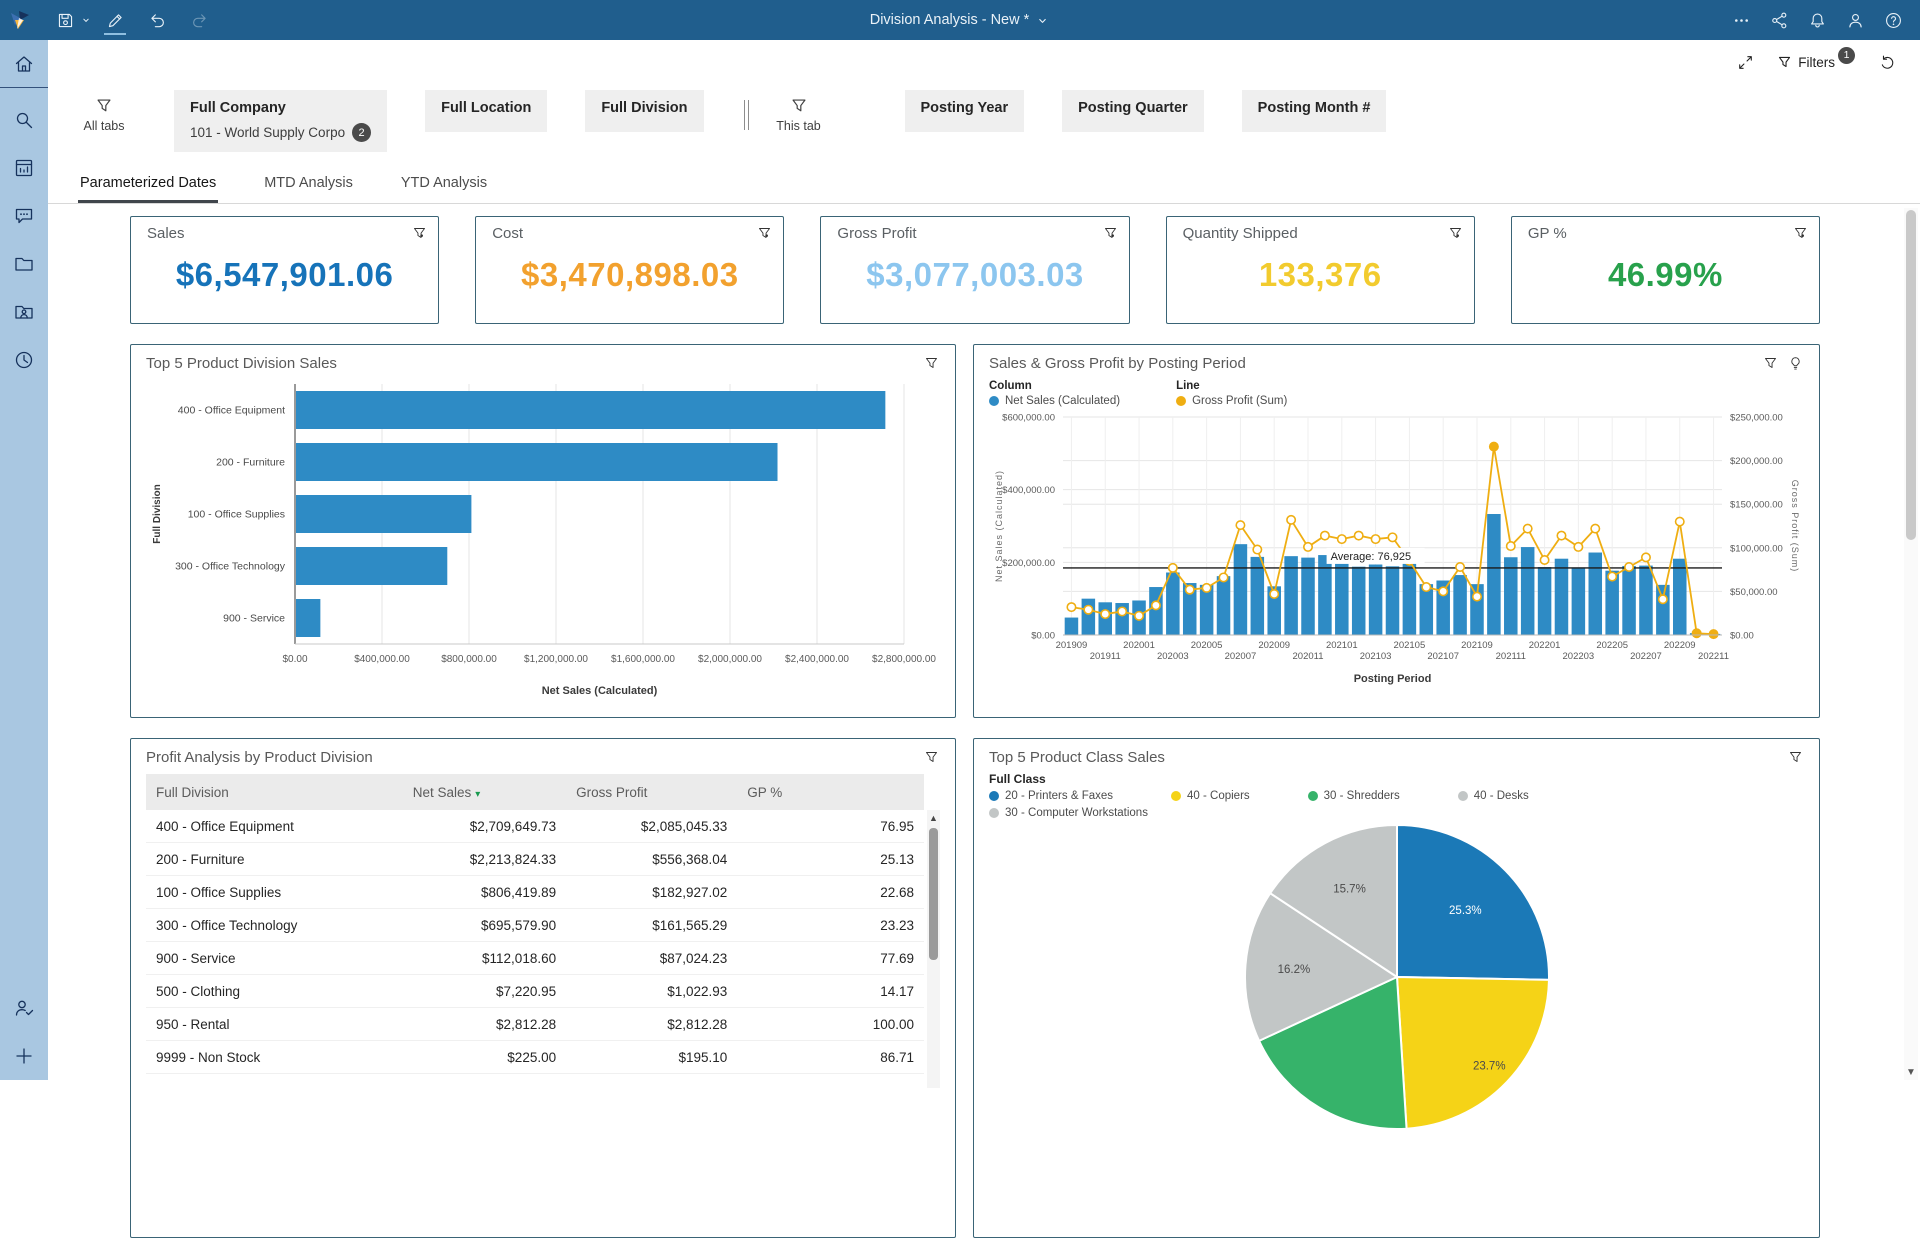 The height and width of the screenshot is (1238, 1920). Describe the element at coordinates (1210, 796) in the screenshot. I see `legend-item-40-copiers: 40 - Copiers` at that location.